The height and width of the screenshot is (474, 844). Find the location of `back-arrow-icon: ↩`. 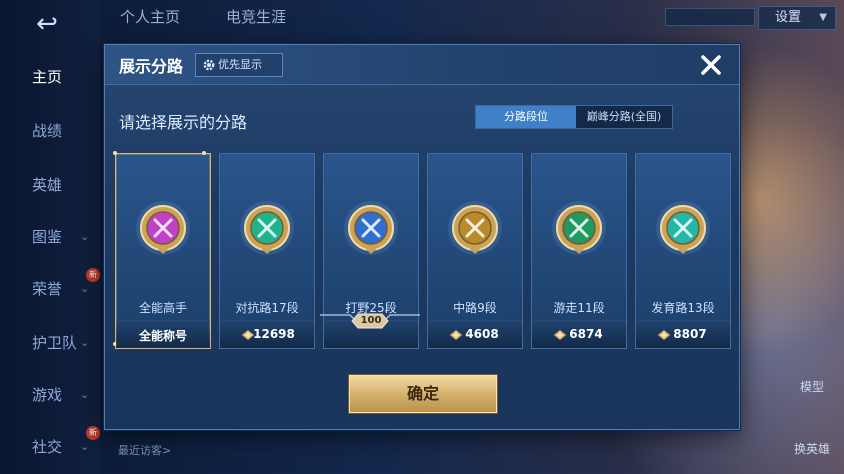

back-arrow-icon: ↩ is located at coordinates (47, 24).